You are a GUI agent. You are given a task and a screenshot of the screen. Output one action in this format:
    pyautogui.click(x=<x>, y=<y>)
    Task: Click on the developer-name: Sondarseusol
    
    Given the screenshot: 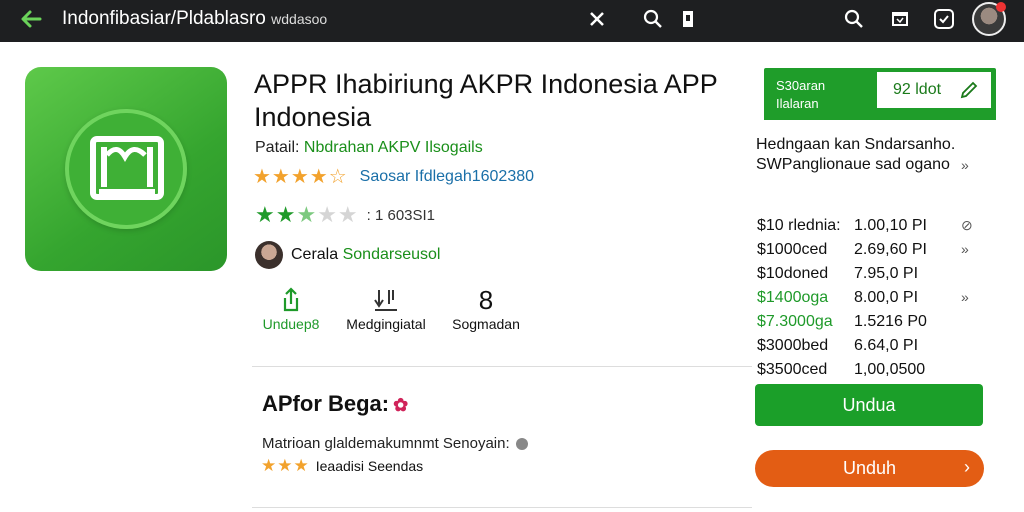 What is the action you would take?
    pyautogui.click(x=392, y=255)
    